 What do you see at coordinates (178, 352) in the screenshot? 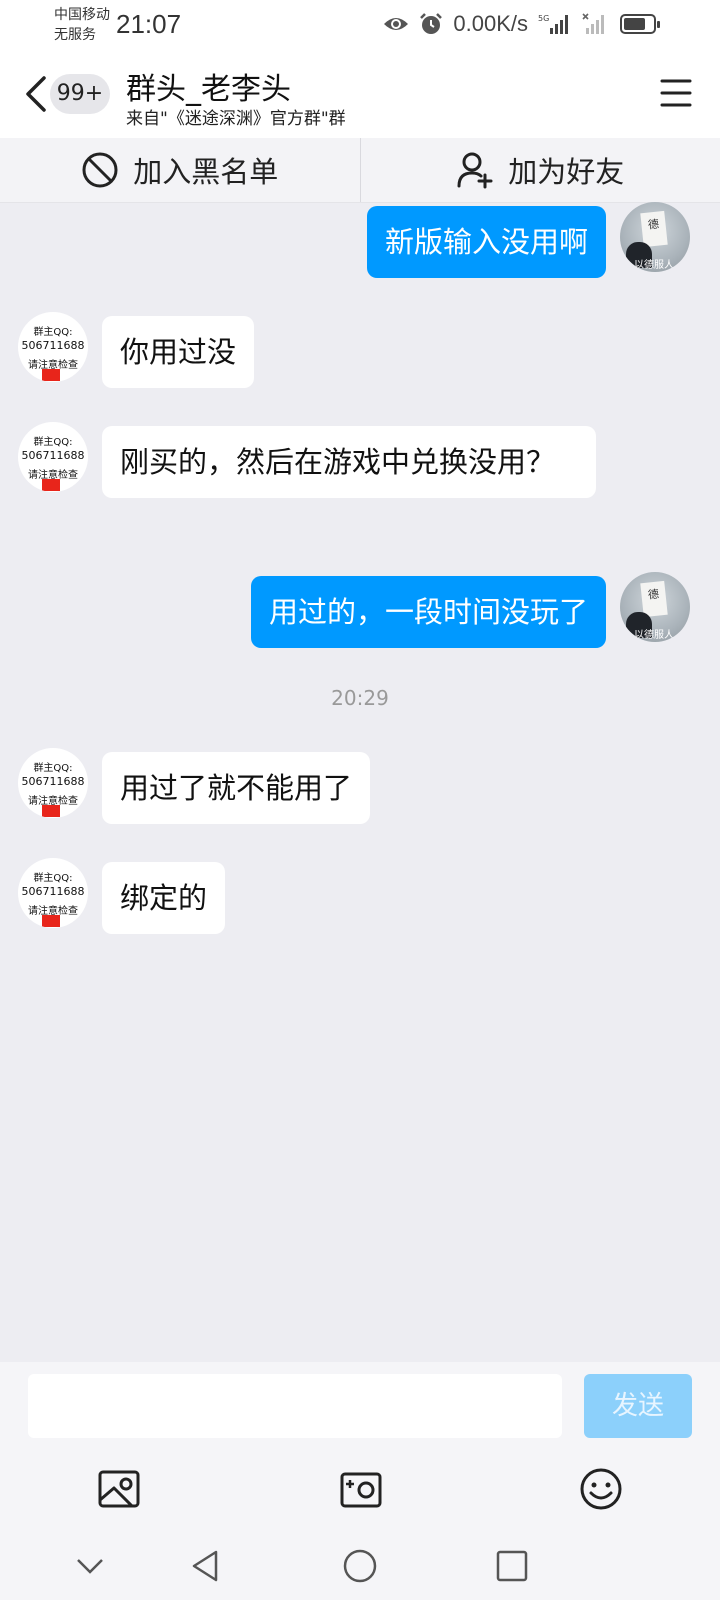
I see `message-bubble: 你用过没` at bounding box center [178, 352].